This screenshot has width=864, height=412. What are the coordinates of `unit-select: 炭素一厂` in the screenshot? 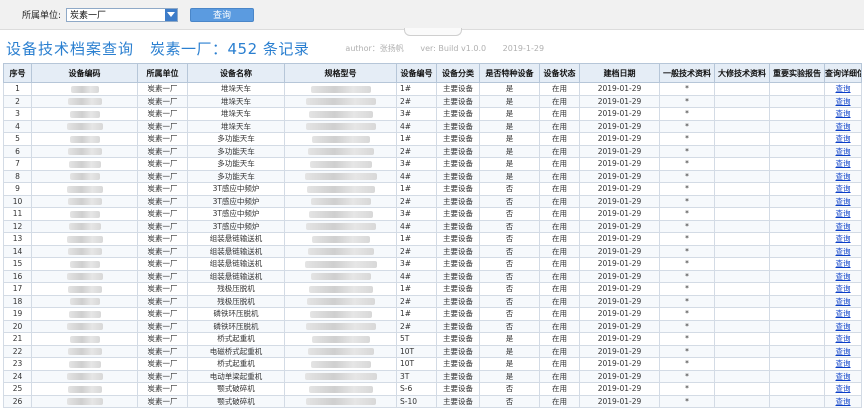 It's located at (122, 14).